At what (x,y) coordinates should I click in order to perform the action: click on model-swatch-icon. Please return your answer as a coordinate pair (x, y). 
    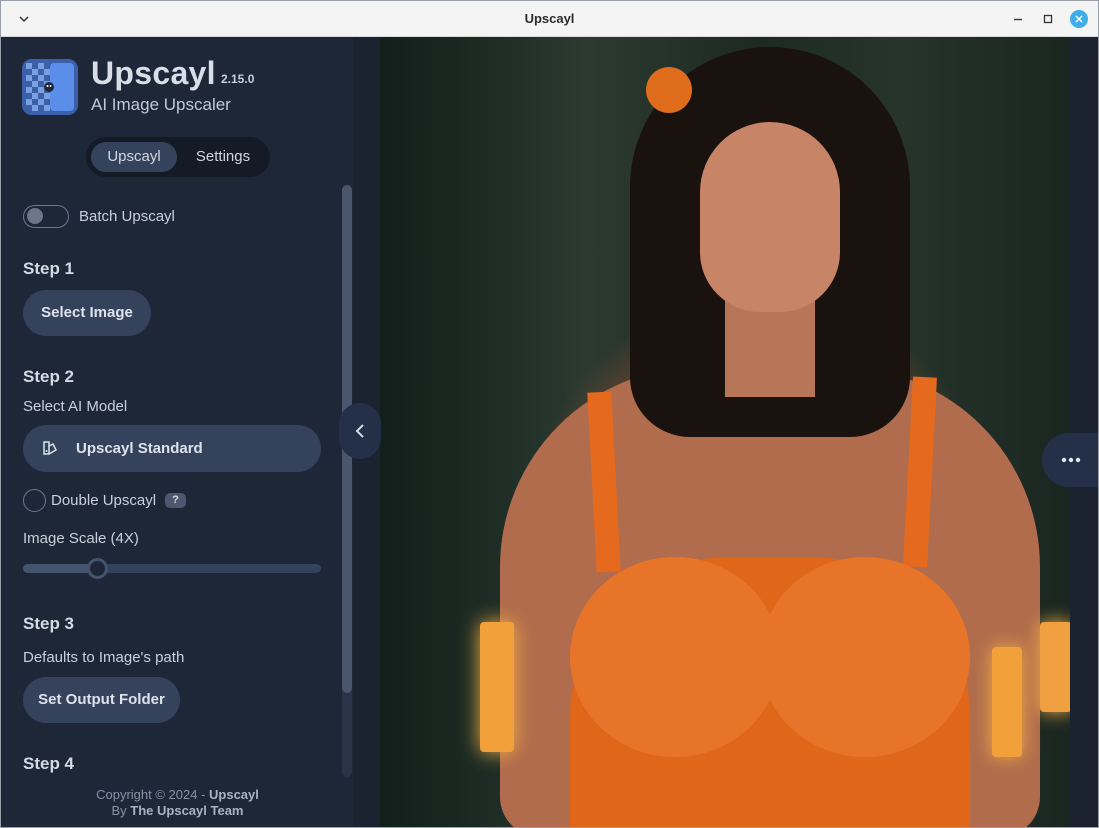
    Looking at the image, I should click on (50, 448).